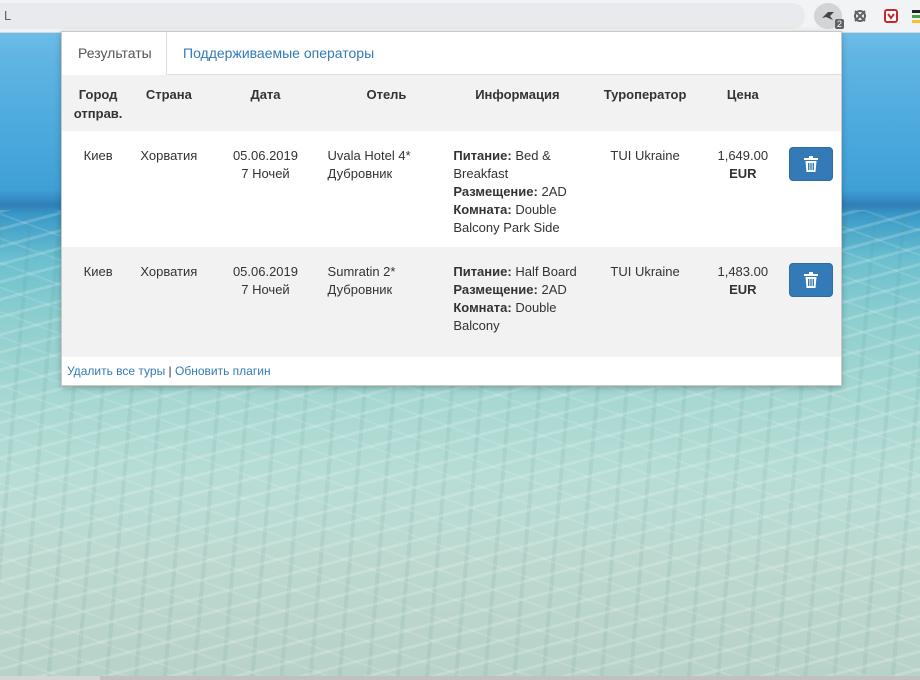 This screenshot has width=920, height=680. What do you see at coordinates (811, 103) in the screenshot?
I see `header-actions` at bounding box center [811, 103].